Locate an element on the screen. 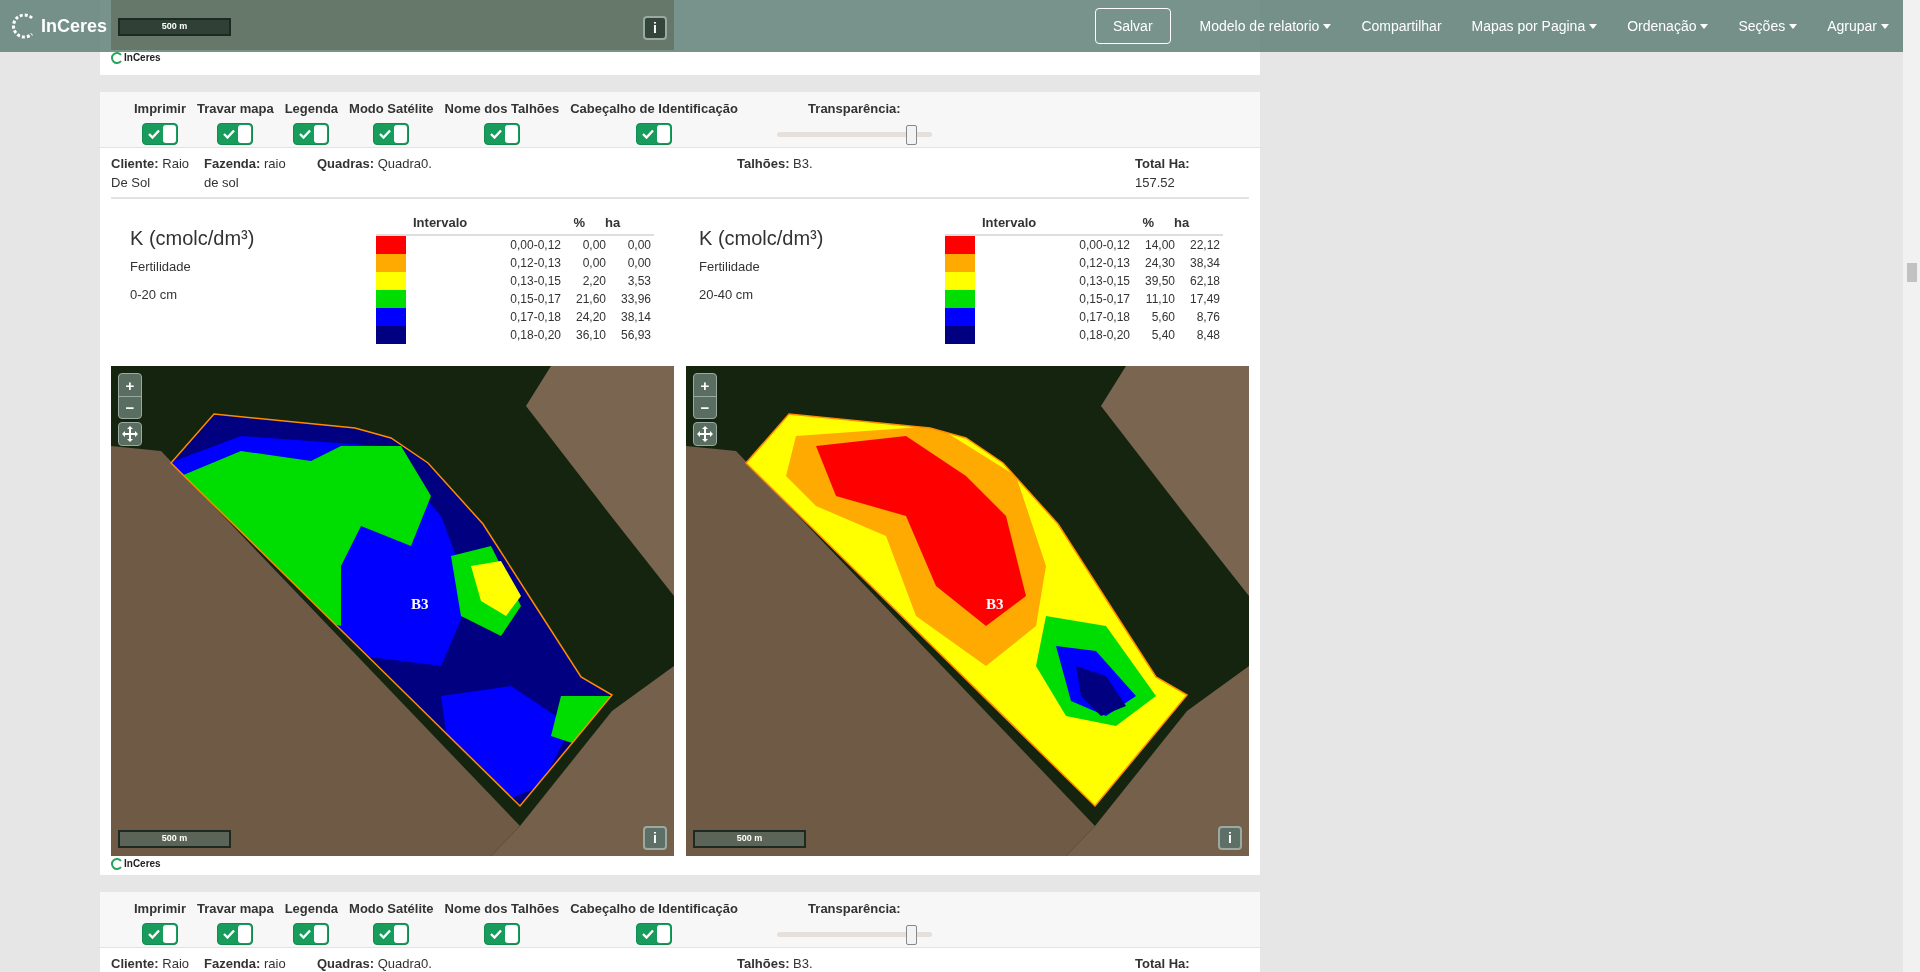  table-cell-text: 17,49 is located at coordinates (1204, 299).